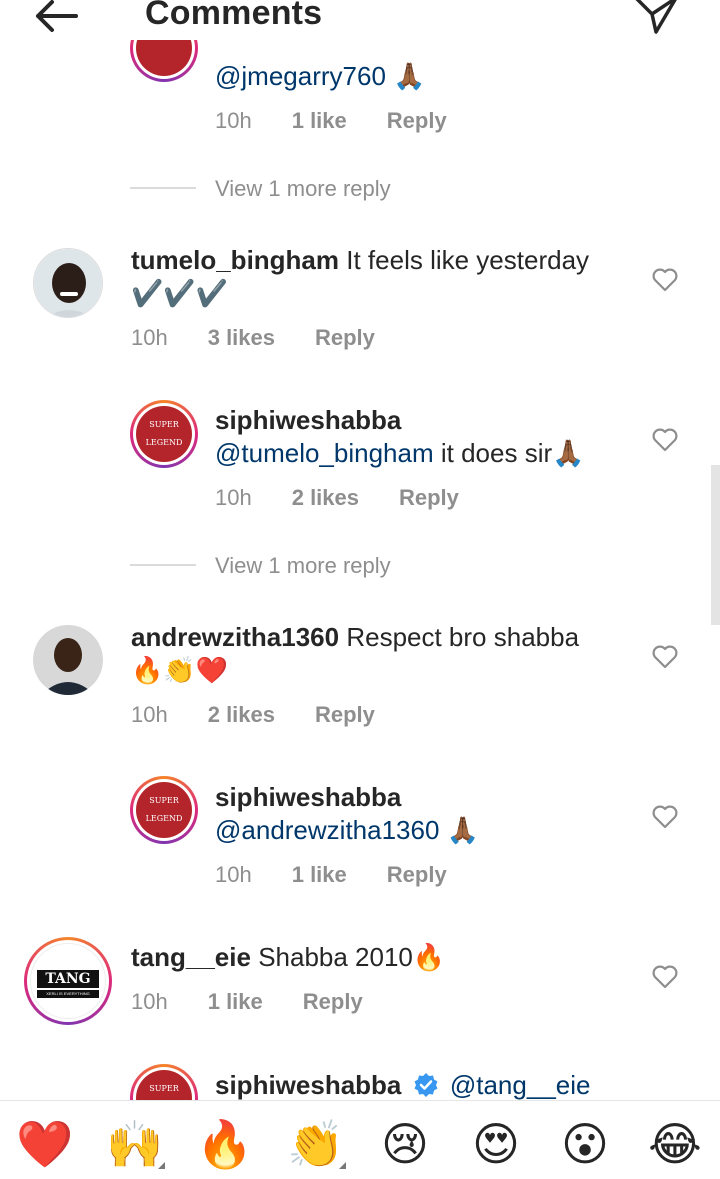 The image size is (720, 1179). Describe the element at coordinates (715, 545) in the screenshot. I see `scrollbar` at that location.